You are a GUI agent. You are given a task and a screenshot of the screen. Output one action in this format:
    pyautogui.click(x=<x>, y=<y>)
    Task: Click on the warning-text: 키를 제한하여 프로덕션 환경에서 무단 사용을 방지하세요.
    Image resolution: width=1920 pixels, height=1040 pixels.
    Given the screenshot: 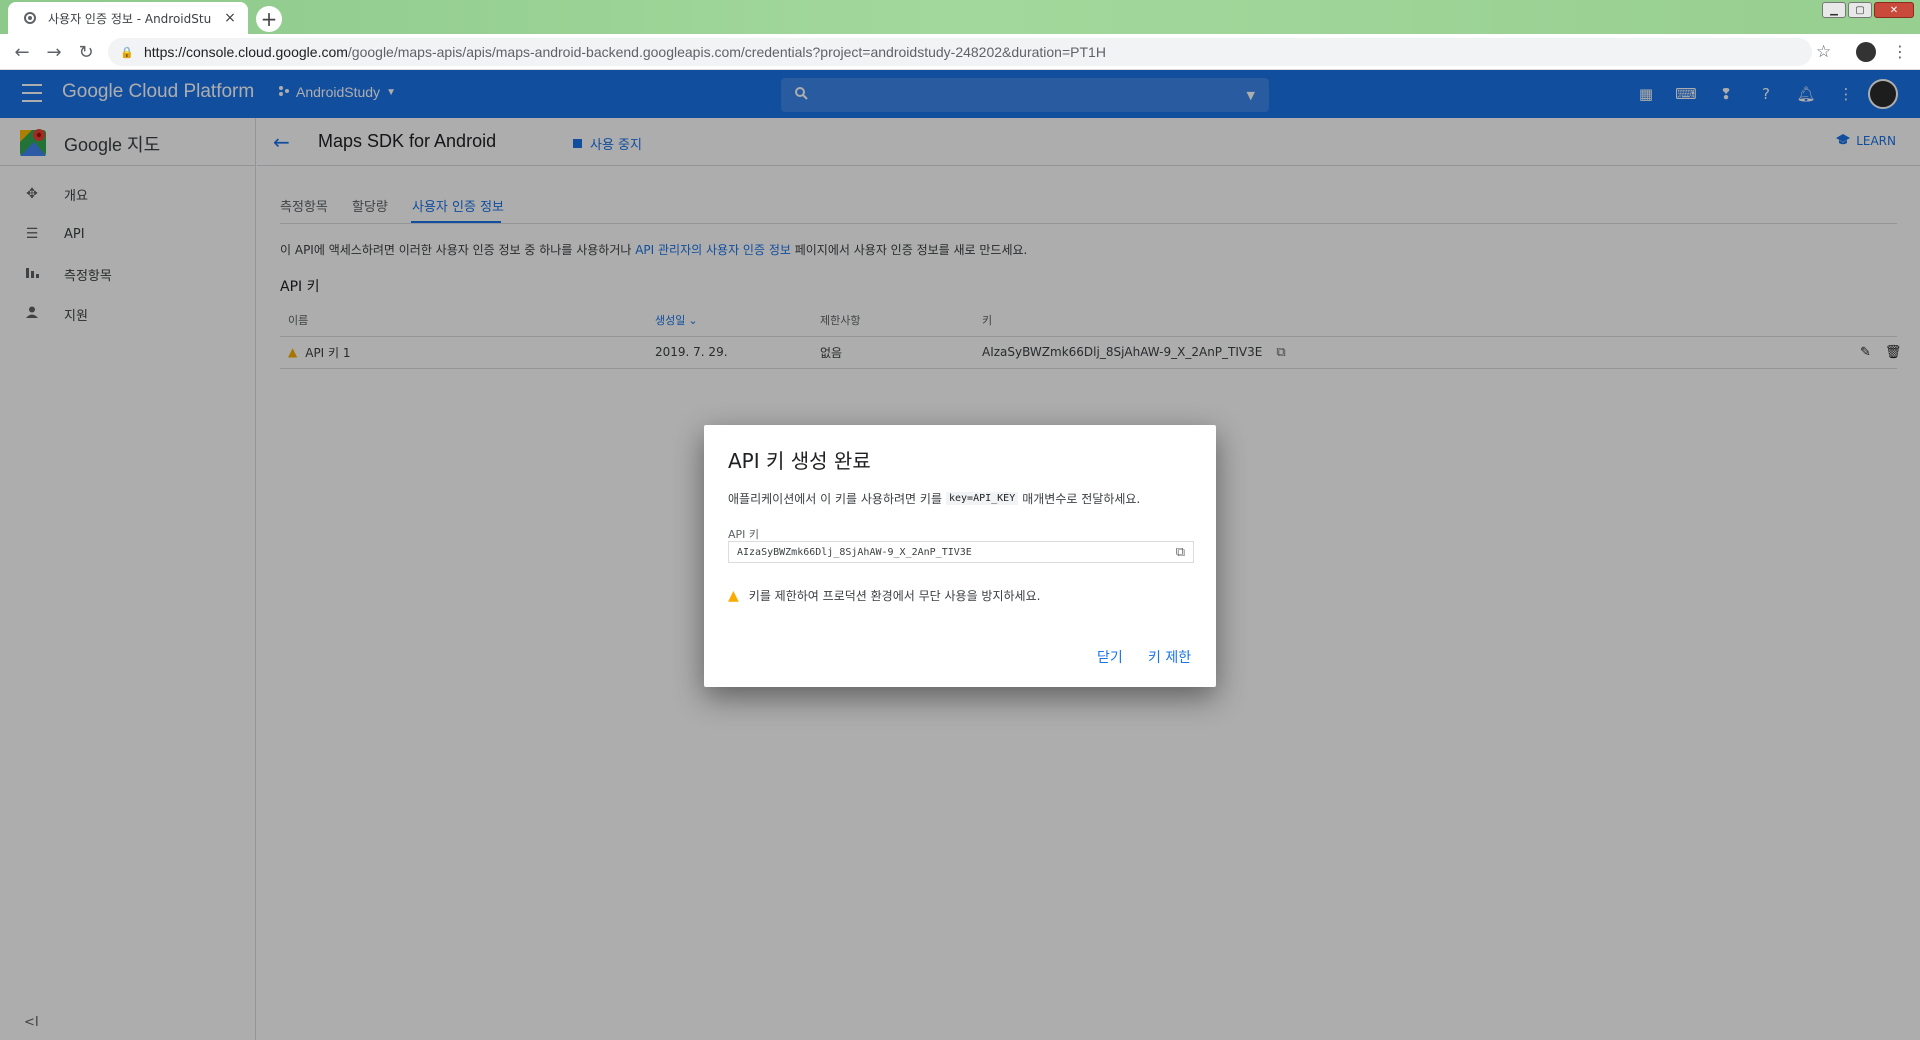 What is the action you would take?
    pyautogui.click(x=894, y=596)
    